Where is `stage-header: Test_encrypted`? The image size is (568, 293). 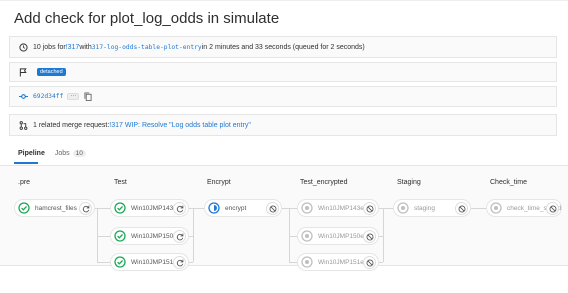
stage-header: Test_encrypted is located at coordinates (324, 182).